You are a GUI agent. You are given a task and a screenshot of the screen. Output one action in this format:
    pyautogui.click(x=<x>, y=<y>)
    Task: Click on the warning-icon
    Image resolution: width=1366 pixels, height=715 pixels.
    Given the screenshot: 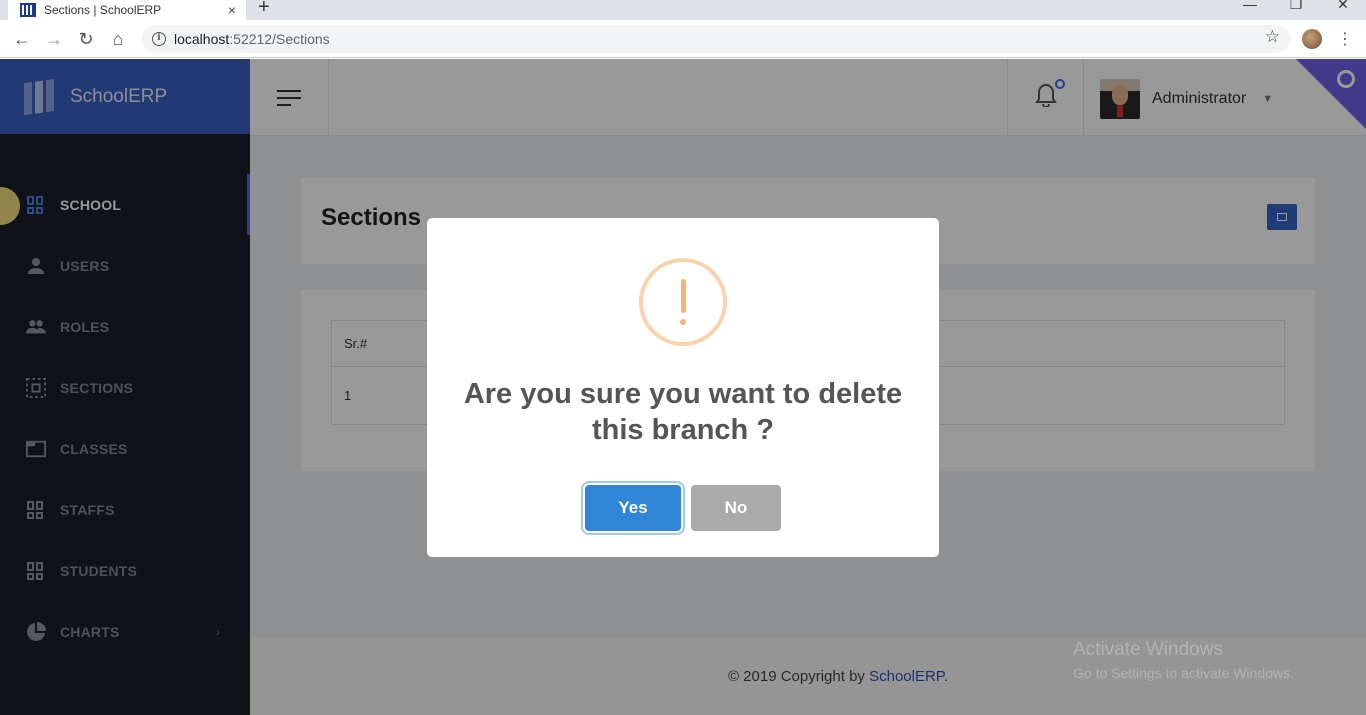 What is the action you would take?
    pyautogui.click(x=683, y=302)
    